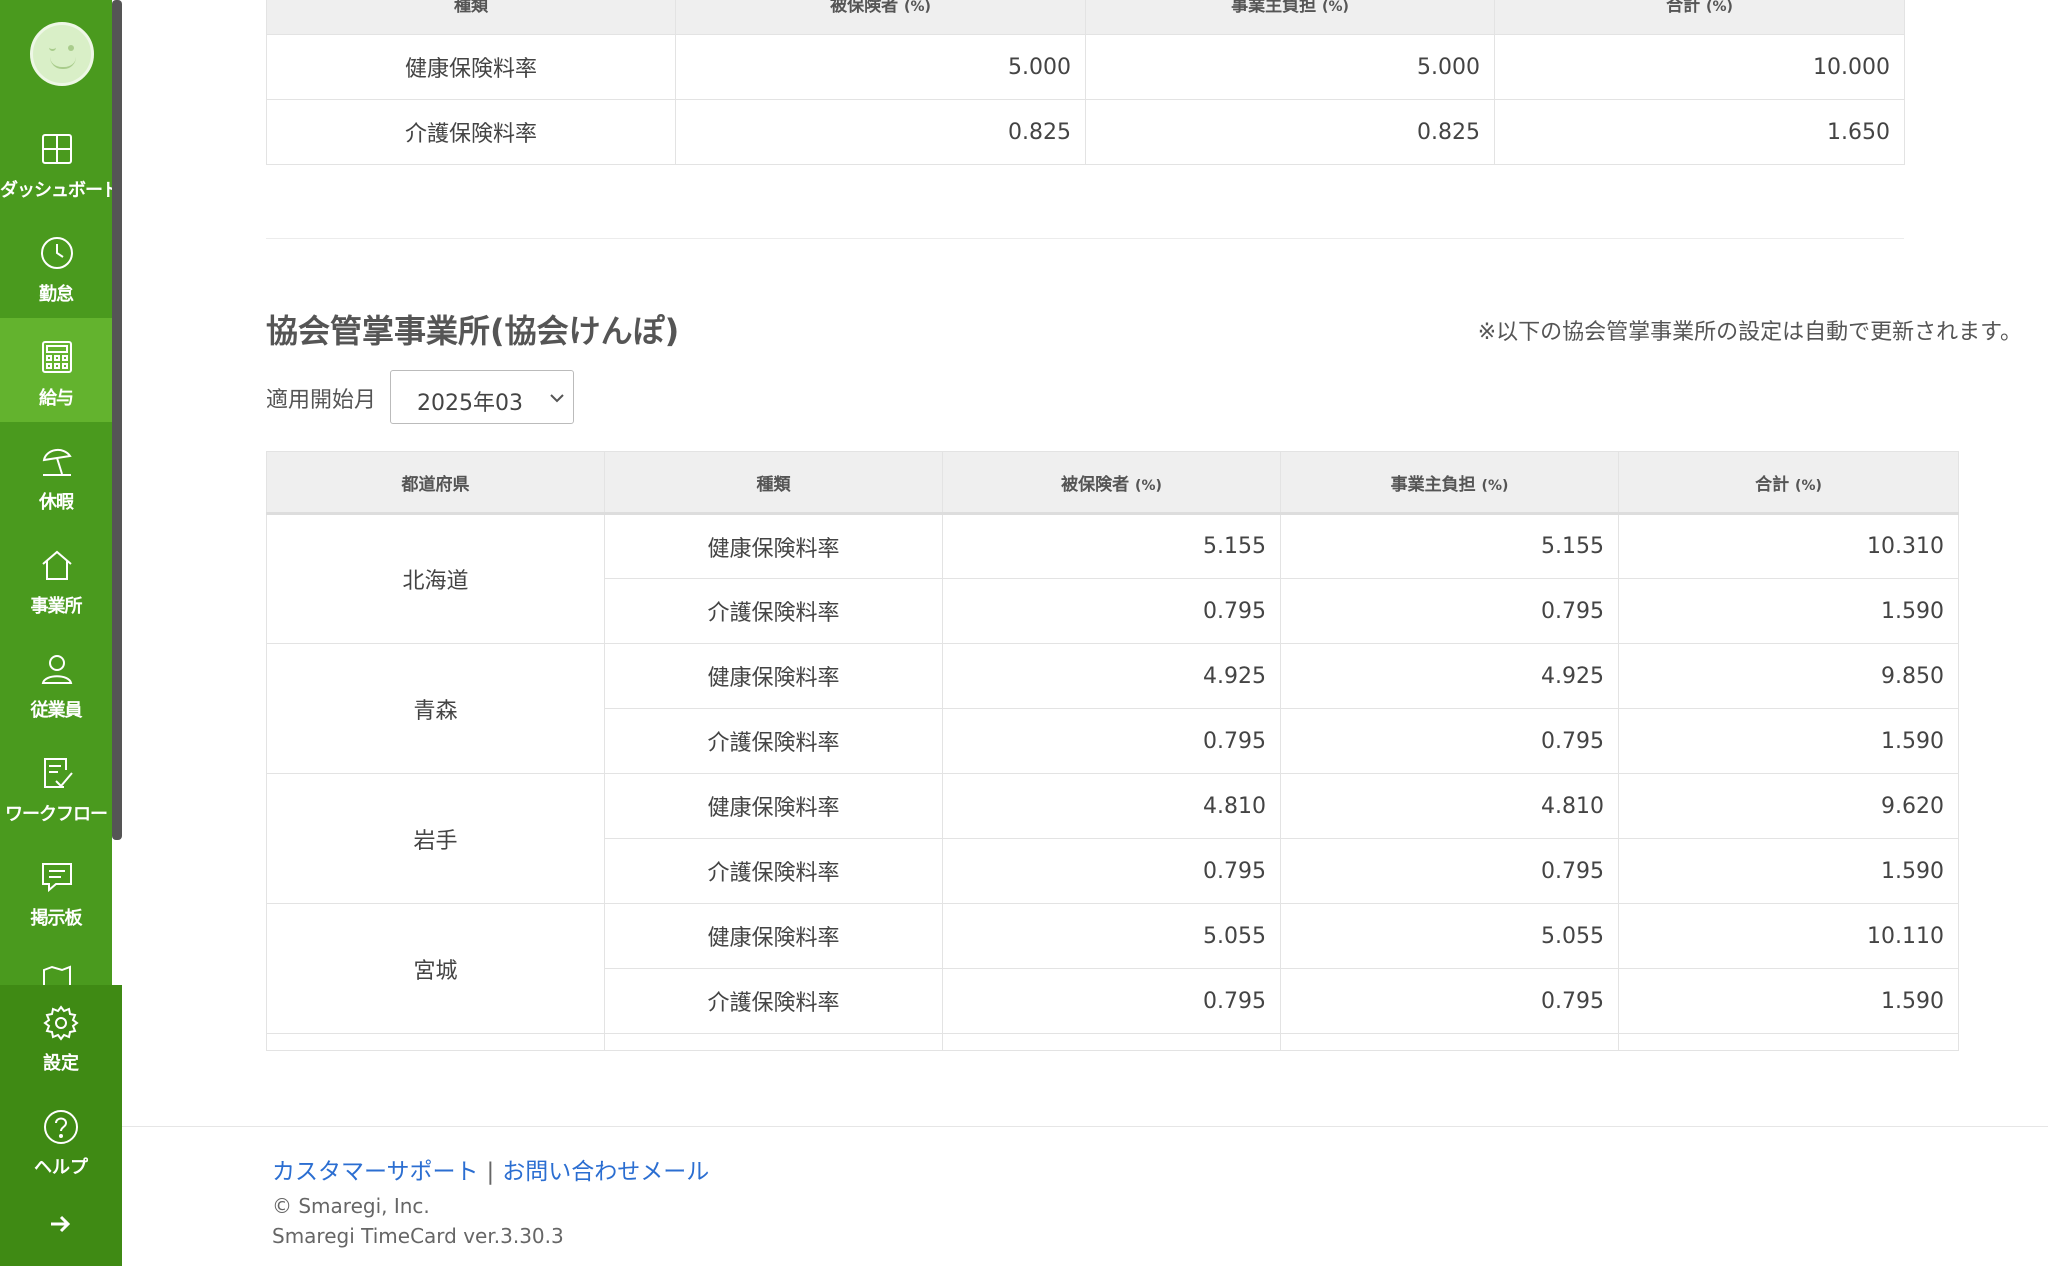 This screenshot has height=1266, width=2048. What do you see at coordinates (117, 420) in the screenshot?
I see `sidebar-scrollbar` at bounding box center [117, 420].